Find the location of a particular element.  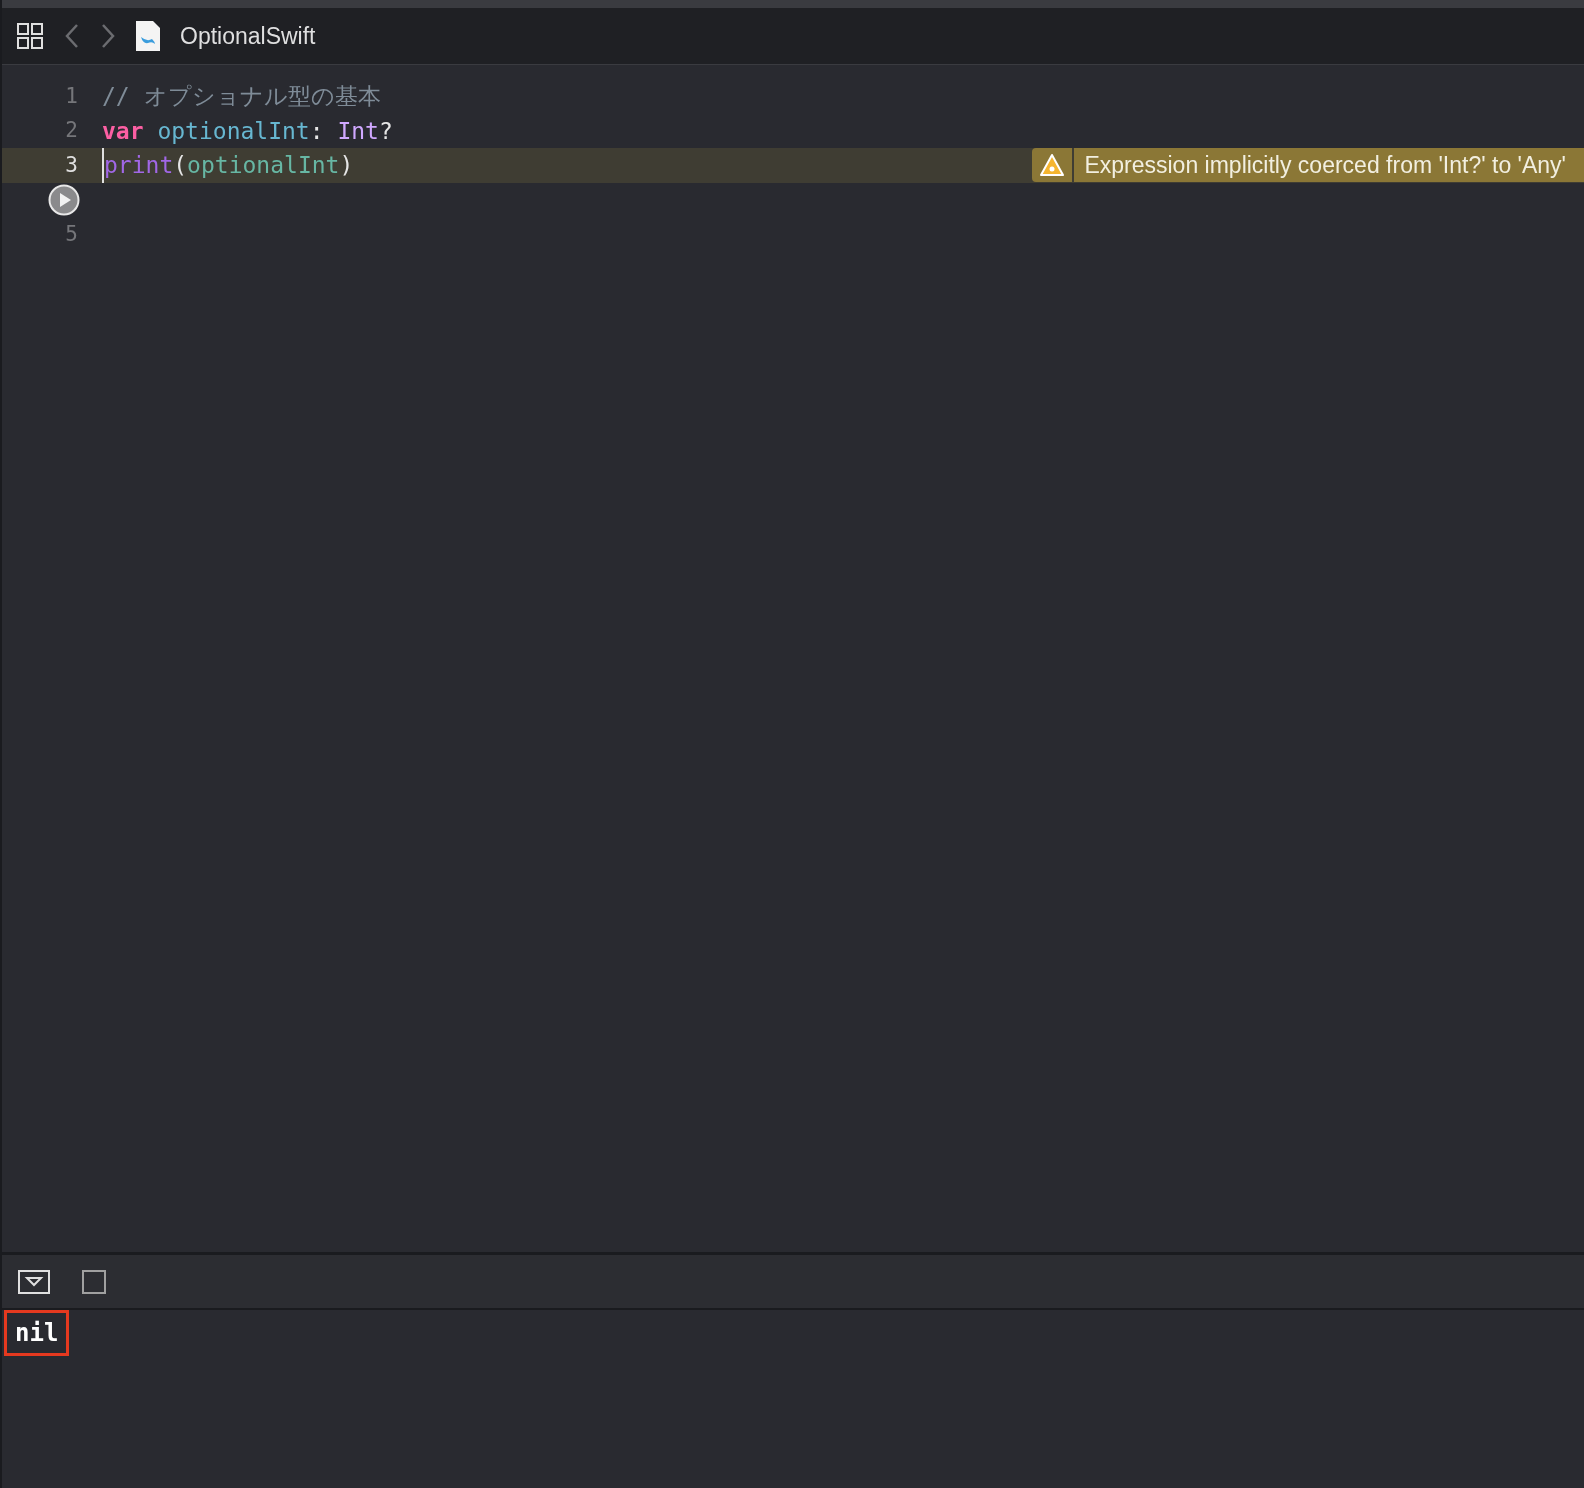

code-token: Int is located at coordinates (358, 131).